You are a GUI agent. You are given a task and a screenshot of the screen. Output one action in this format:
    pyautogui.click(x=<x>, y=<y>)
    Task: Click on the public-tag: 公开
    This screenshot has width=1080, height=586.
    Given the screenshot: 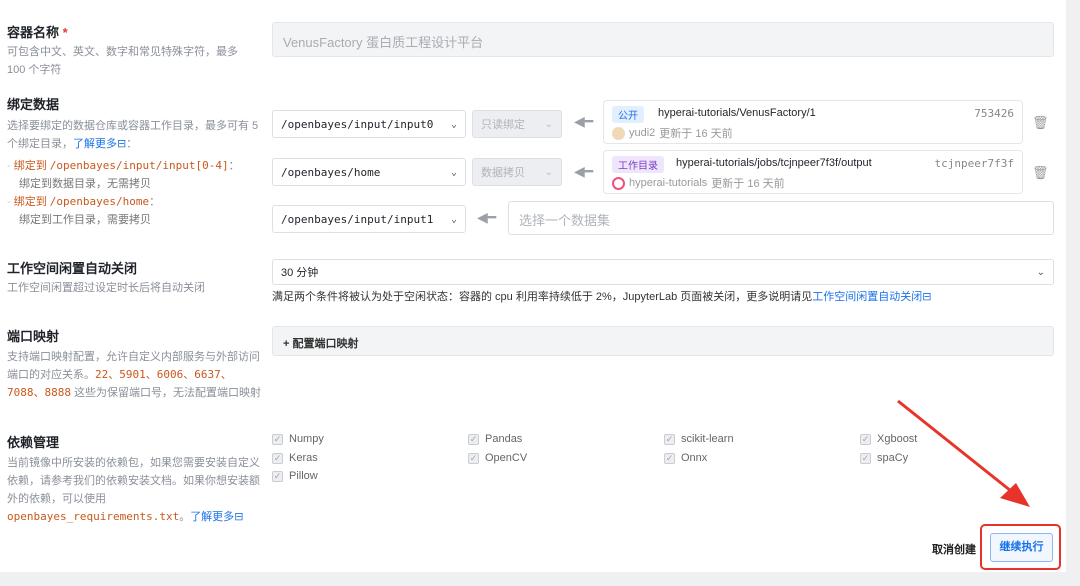 What is the action you would take?
    pyautogui.click(x=628, y=114)
    